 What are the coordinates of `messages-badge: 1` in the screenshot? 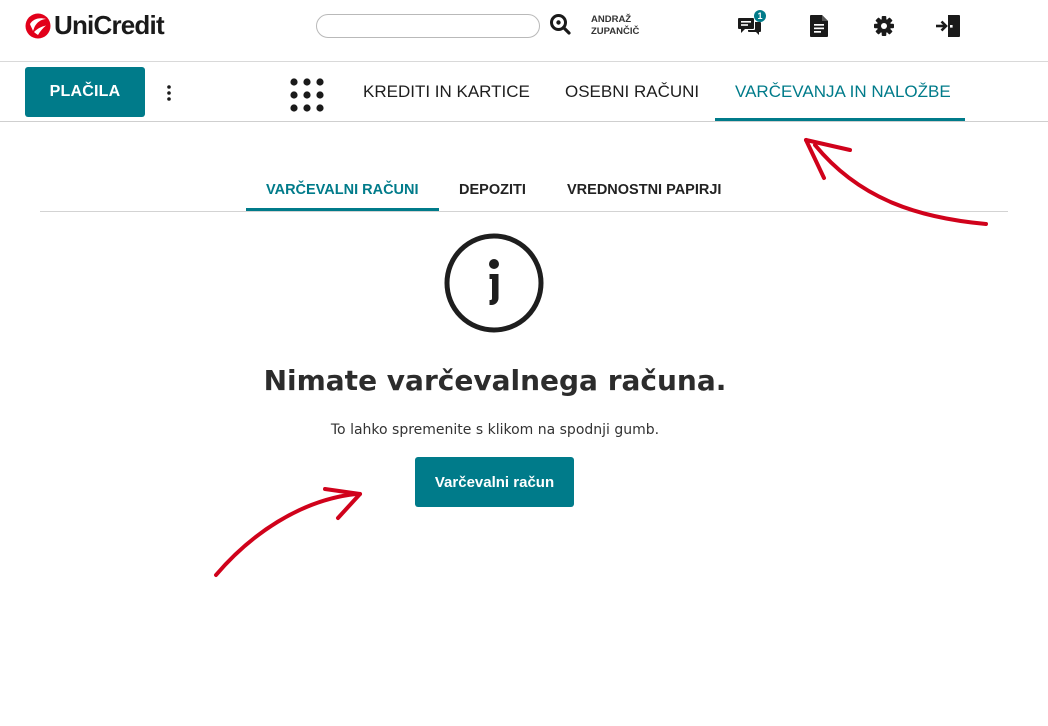 It's located at (760, 16).